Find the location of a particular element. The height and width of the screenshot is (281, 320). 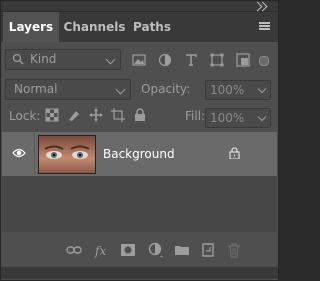

lock-position-icon is located at coordinates (96, 115).